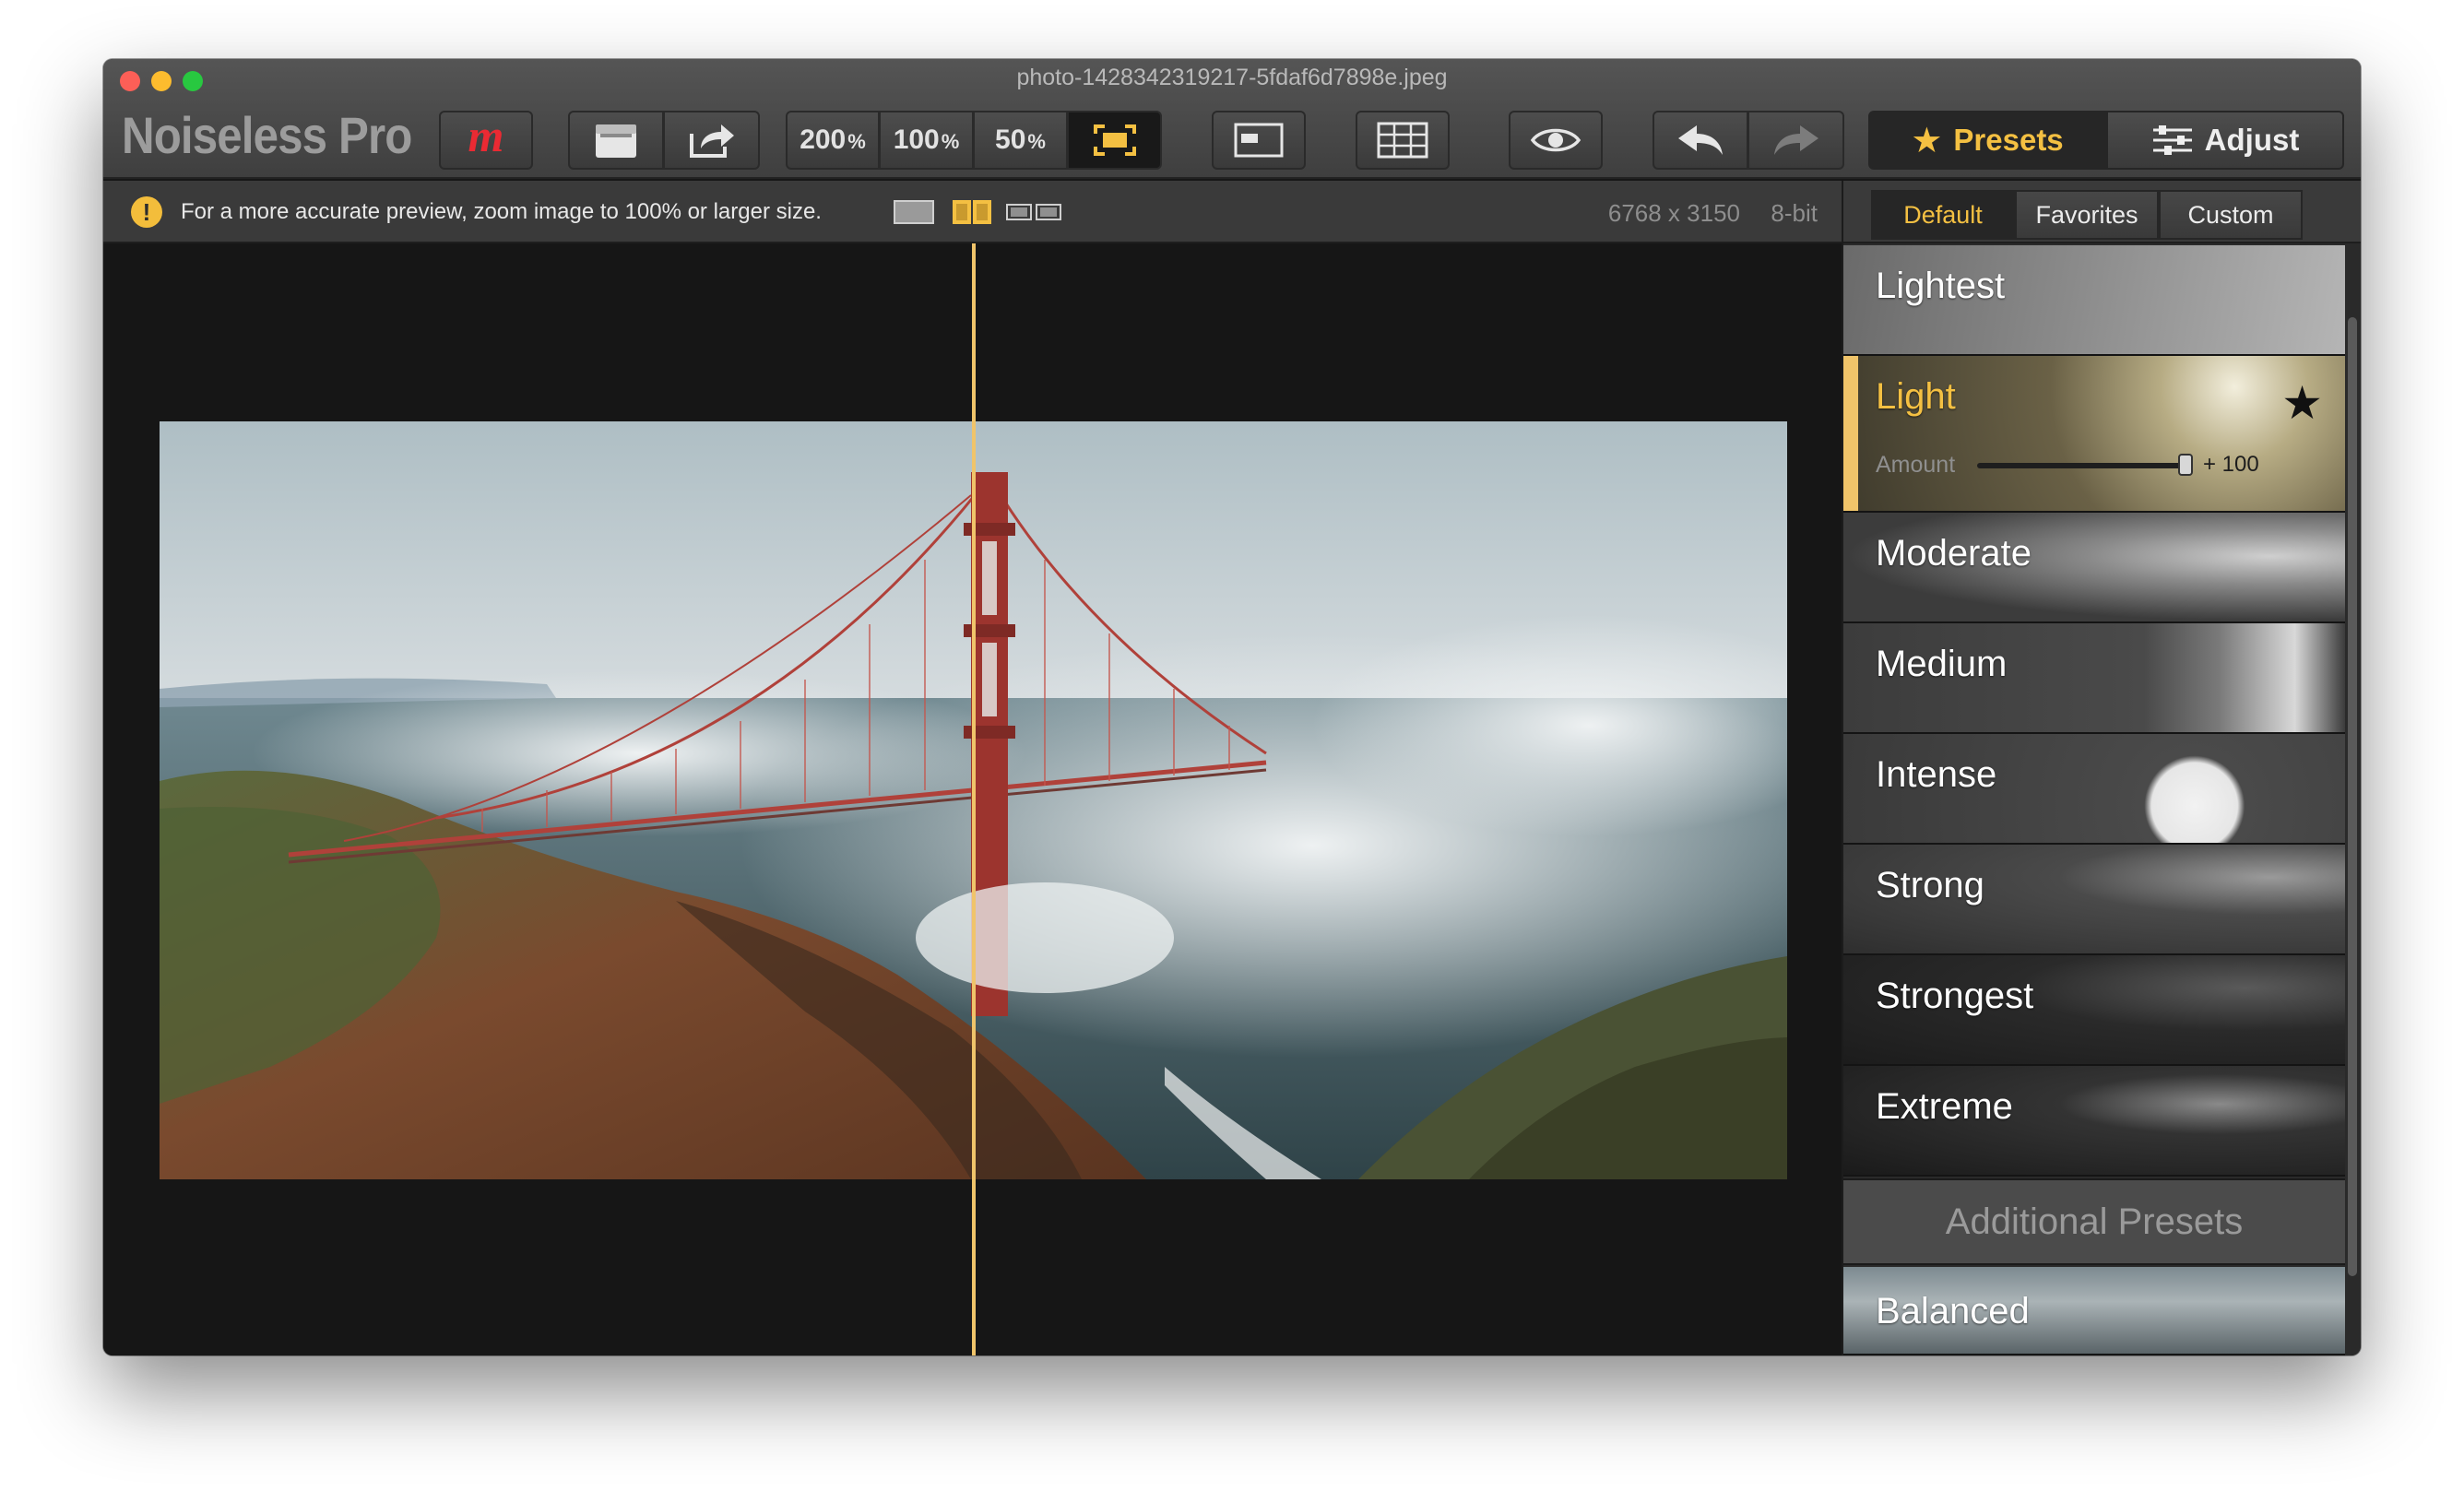  Describe the element at coordinates (2302, 403) in the screenshot. I see `favorite-star-icon: ★` at that location.